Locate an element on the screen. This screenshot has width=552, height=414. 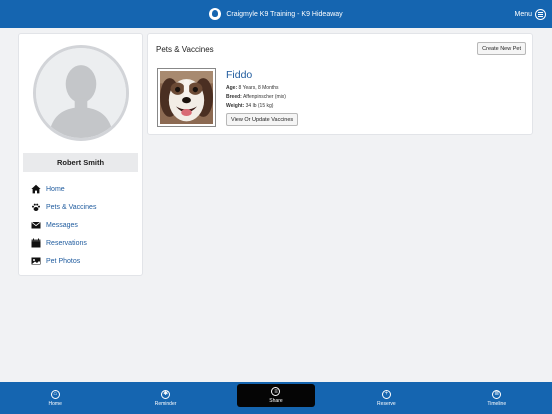
pet-weight-label: Weight: is located at coordinates (235, 106).